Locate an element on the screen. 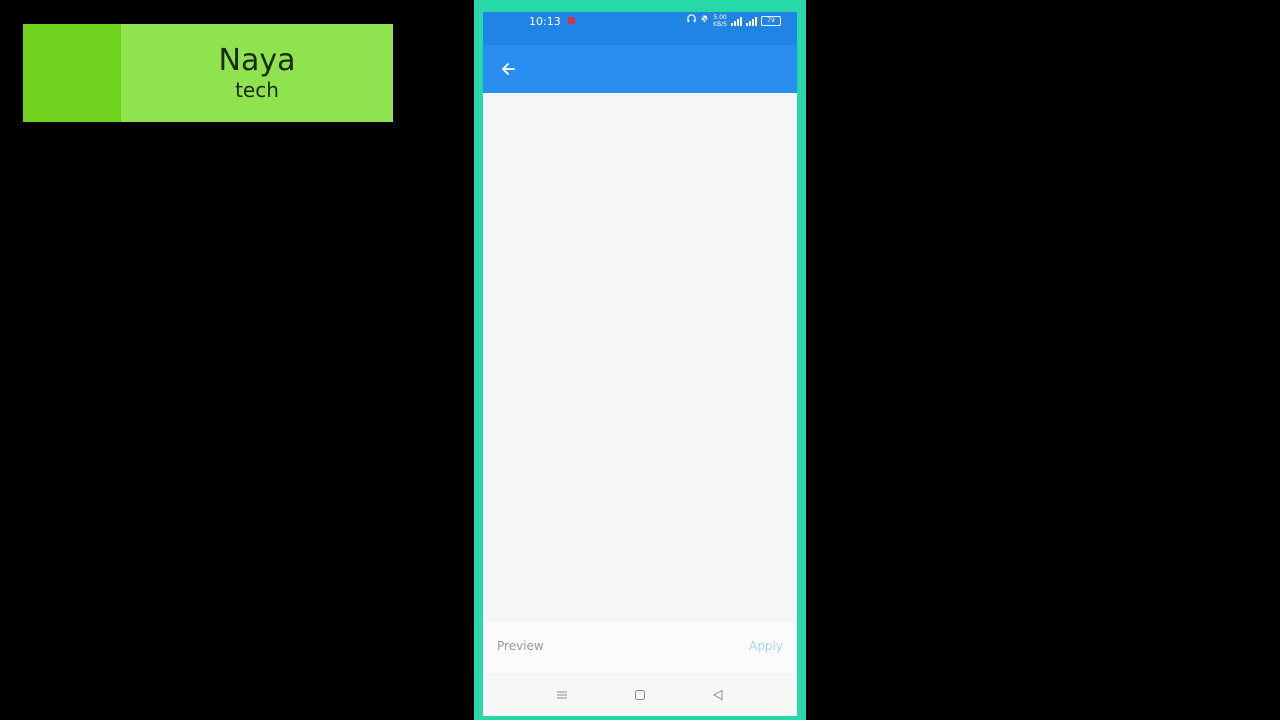 This screenshot has width=1280, height=720. home-square-icon is located at coordinates (640, 695).